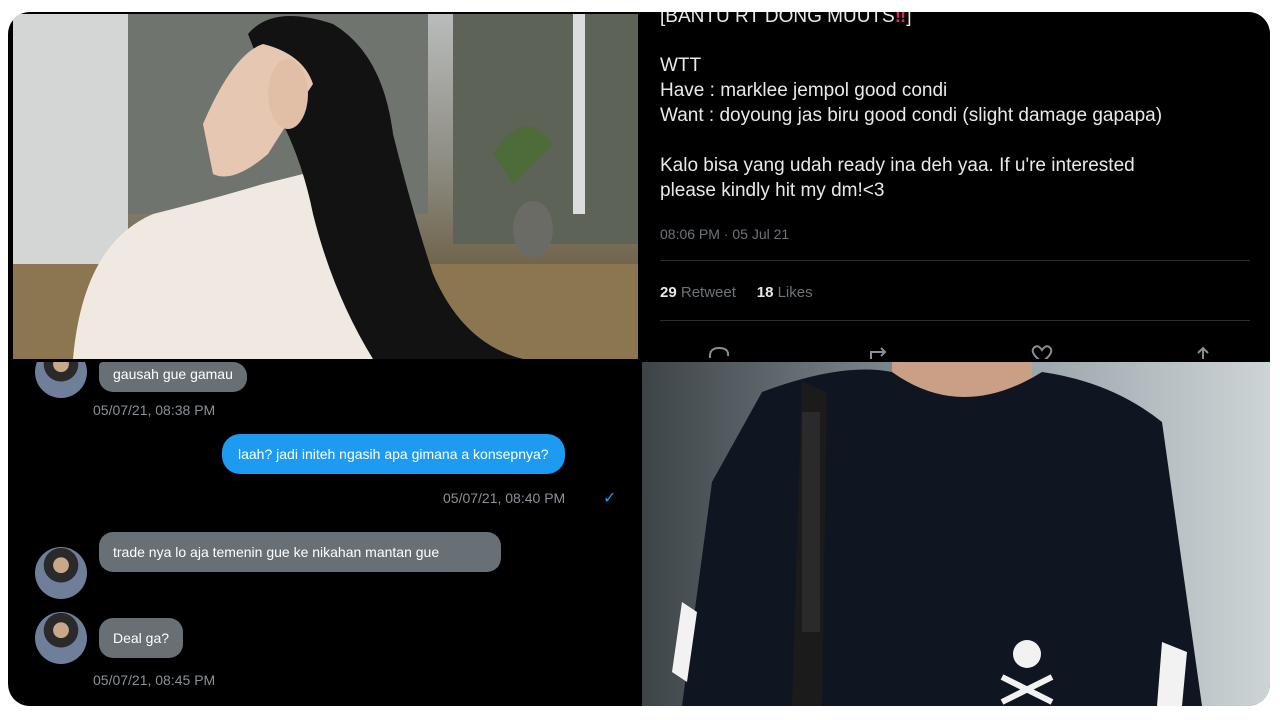 The width and height of the screenshot is (1280, 720). What do you see at coordinates (708, 292) in the screenshot?
I see `retweet-label: Retweet` at bounding box center [708, 292].